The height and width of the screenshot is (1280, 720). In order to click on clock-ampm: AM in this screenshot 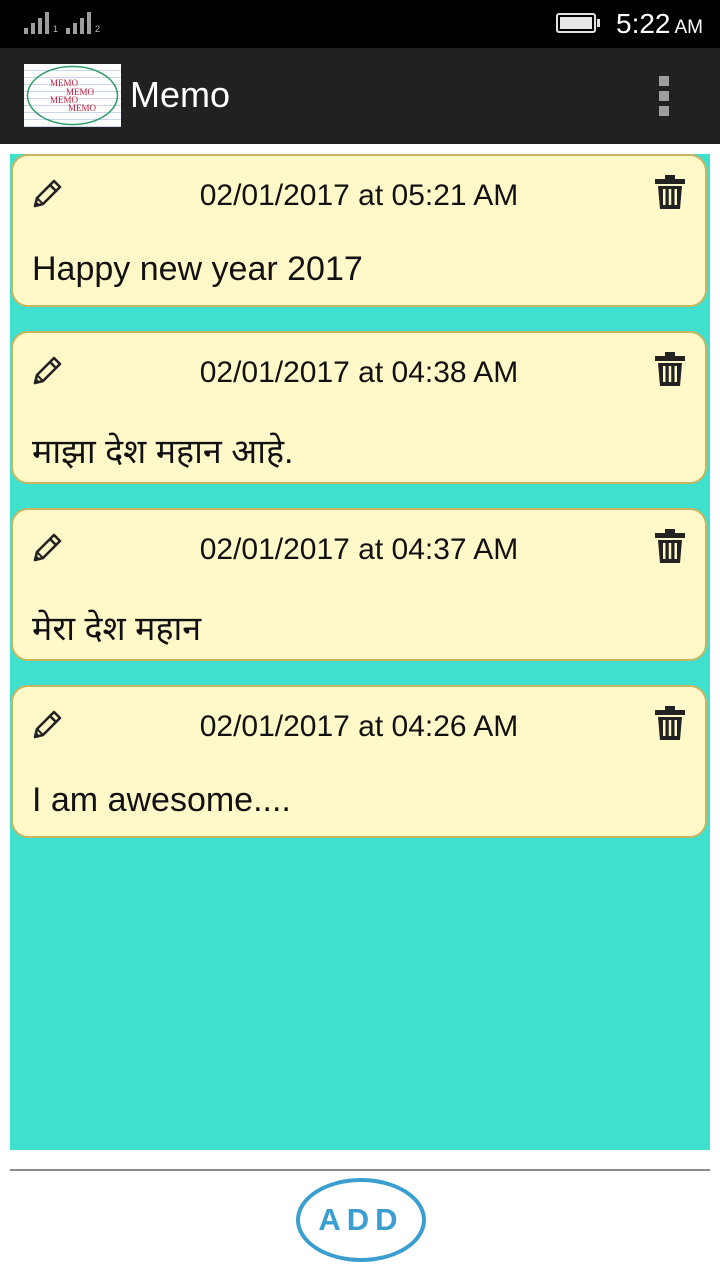, I will do `click(689, 27)`.